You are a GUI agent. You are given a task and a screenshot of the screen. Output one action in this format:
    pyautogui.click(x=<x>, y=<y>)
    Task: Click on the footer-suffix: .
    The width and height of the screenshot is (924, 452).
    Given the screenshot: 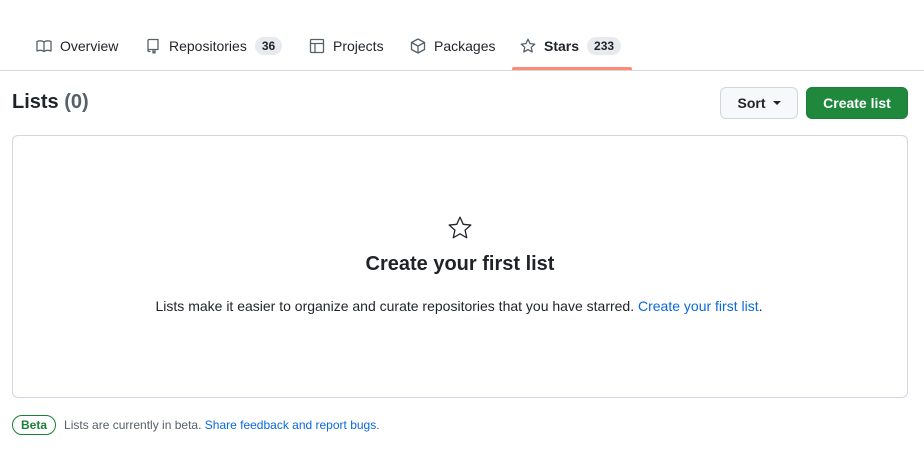 What is the action you would take?
    pyautogui.click(x=378, y=425)
    